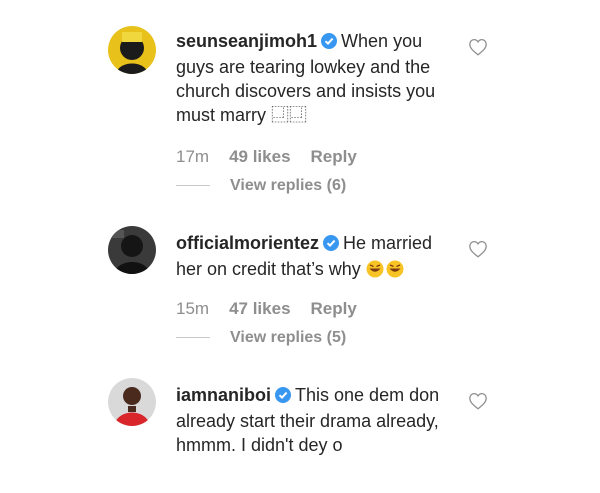 This screenshot has width=600, height=493. I want to click on comment-meta: 15m 47 likes Reply, so click(266, 309).